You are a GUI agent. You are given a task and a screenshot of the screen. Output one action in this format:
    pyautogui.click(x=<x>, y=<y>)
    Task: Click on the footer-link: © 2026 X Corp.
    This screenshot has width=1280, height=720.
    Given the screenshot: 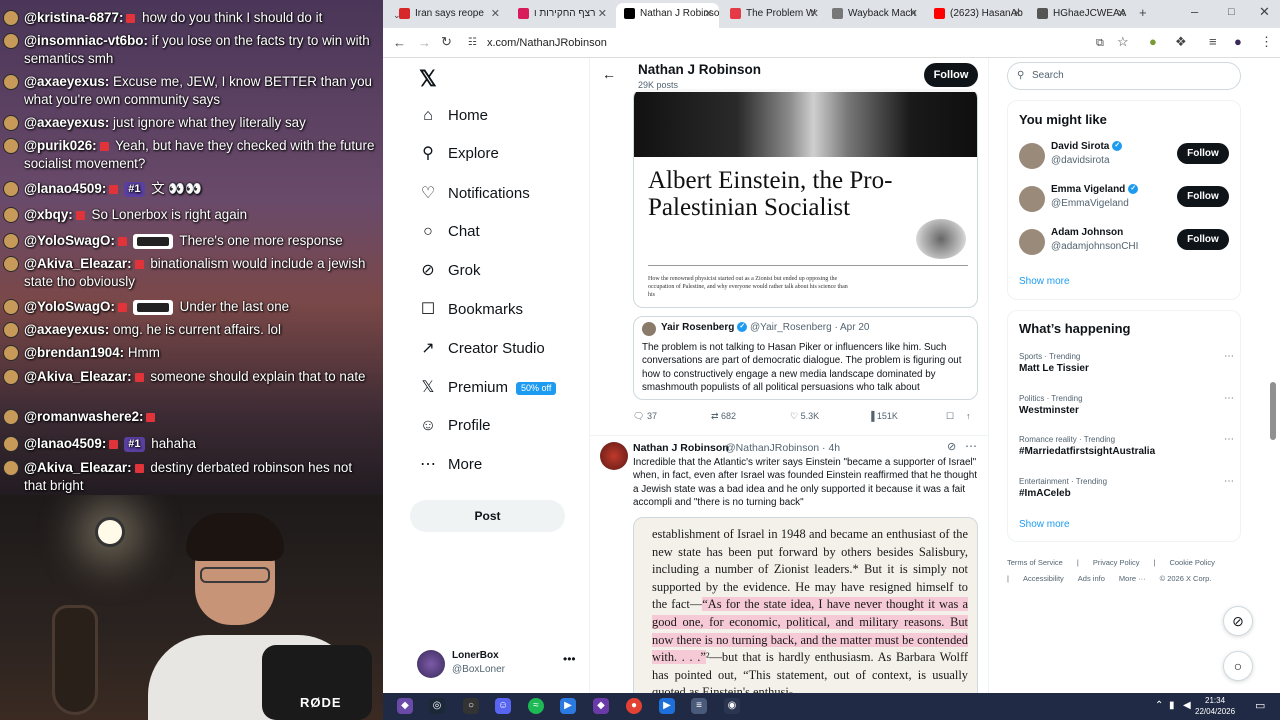 What is the action you would take?
    pyautogui.click(x=1186, y=579)
    